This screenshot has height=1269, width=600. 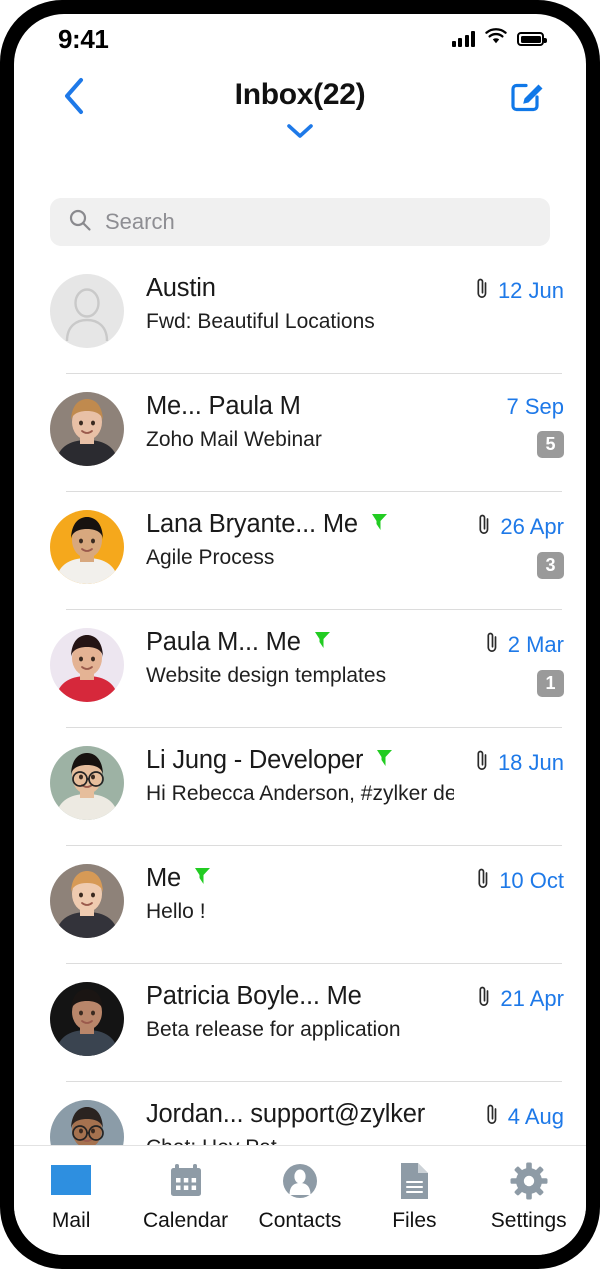 What do you see at coordinates (300, 94) in the screenshot?
I see `page-title: Inbox(22)` at bounding box center [300, 94].